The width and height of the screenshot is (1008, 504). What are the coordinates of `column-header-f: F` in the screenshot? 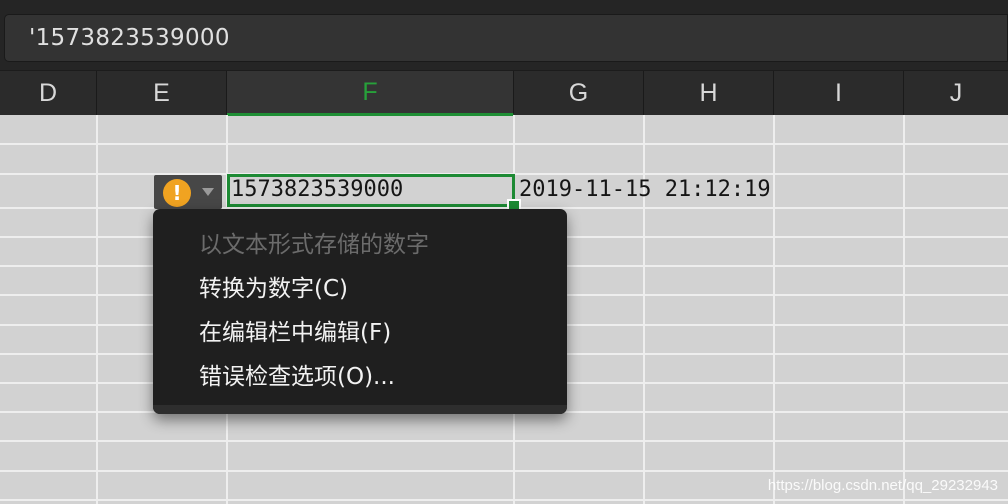 It's located at (370, 93).